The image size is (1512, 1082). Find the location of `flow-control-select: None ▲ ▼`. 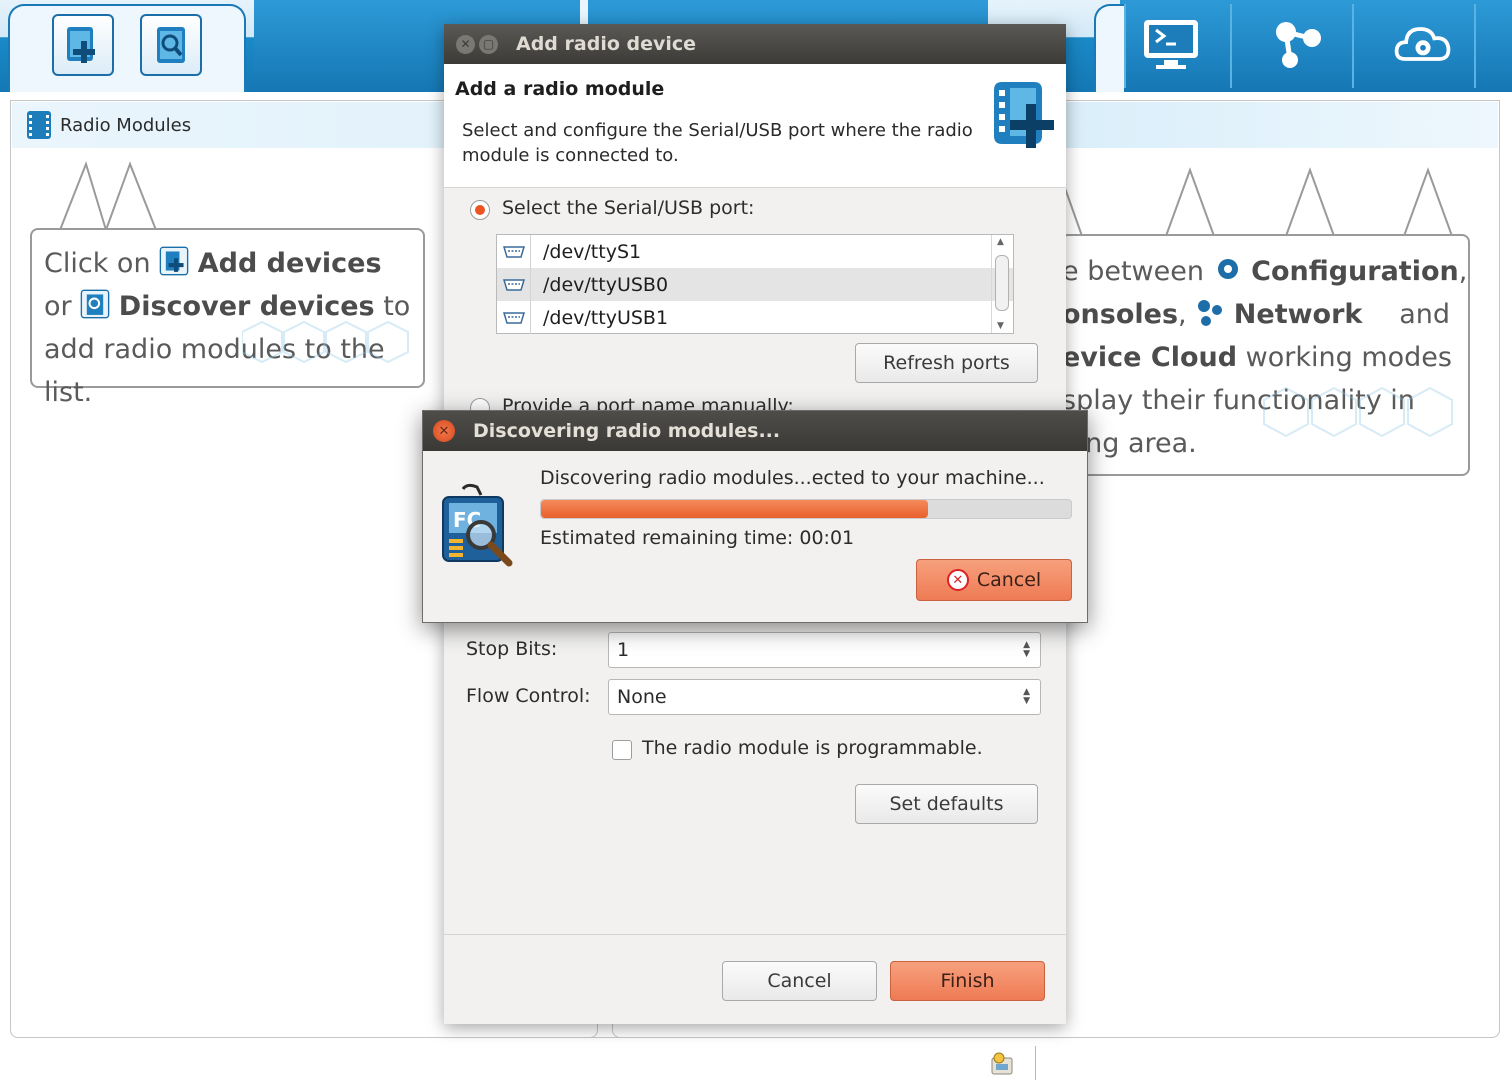

flow-control-select: None ▲ ▼ is located at coordinates (824, 697).